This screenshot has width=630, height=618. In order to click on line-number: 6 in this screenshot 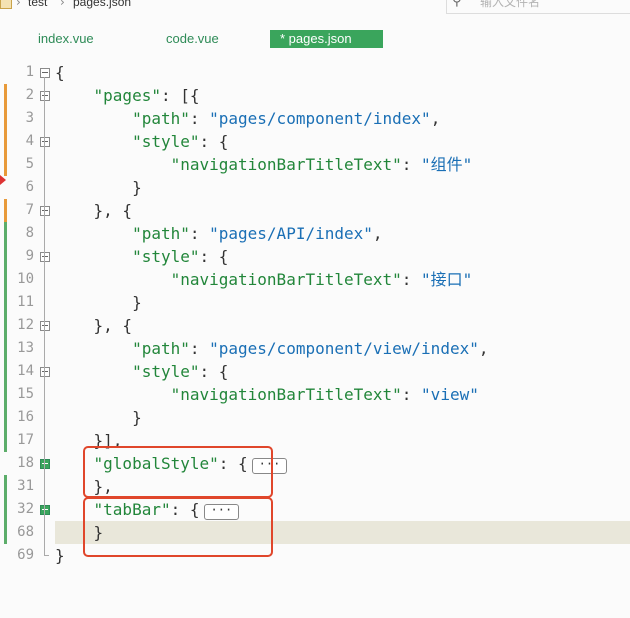, I will do `click(29, 187)`.